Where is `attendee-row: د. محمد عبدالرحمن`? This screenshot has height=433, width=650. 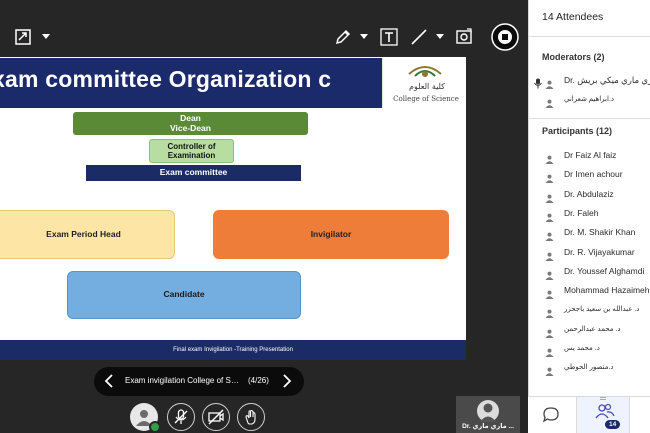 attendee-row: د. محمد عبدالرحمن is located at coordinates (589, 330).